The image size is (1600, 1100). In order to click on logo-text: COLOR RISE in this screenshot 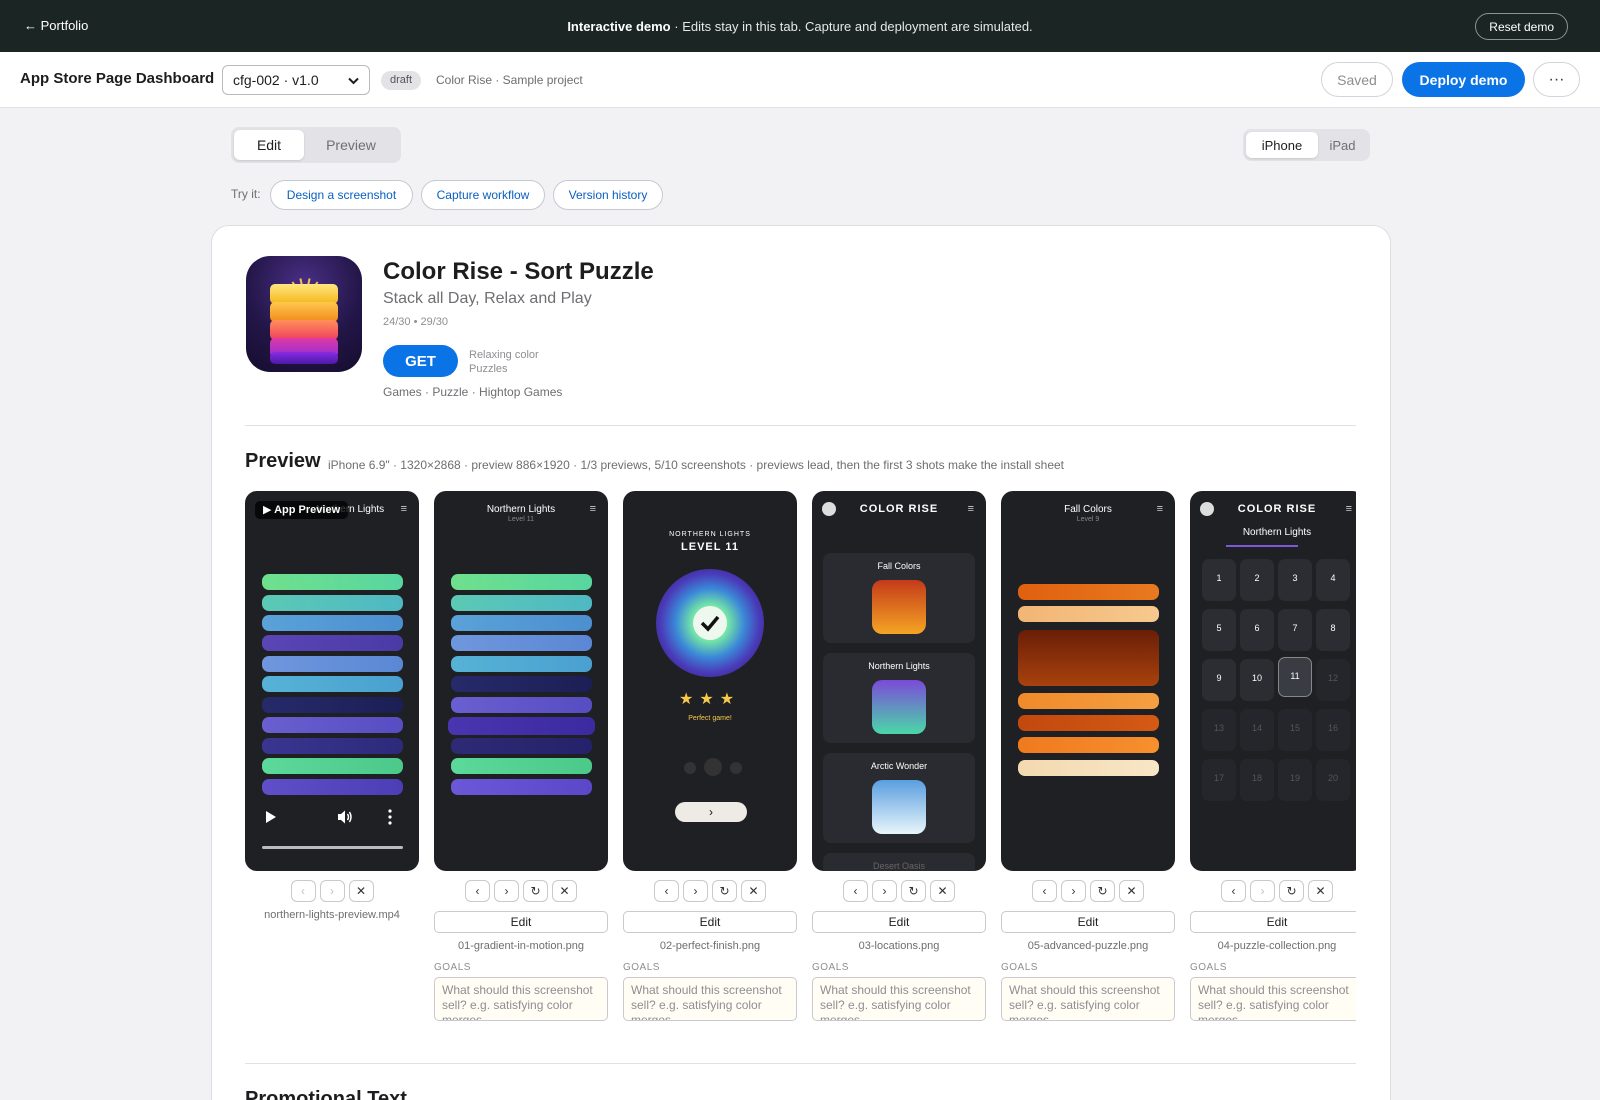, I will do `click(899, 509)`.